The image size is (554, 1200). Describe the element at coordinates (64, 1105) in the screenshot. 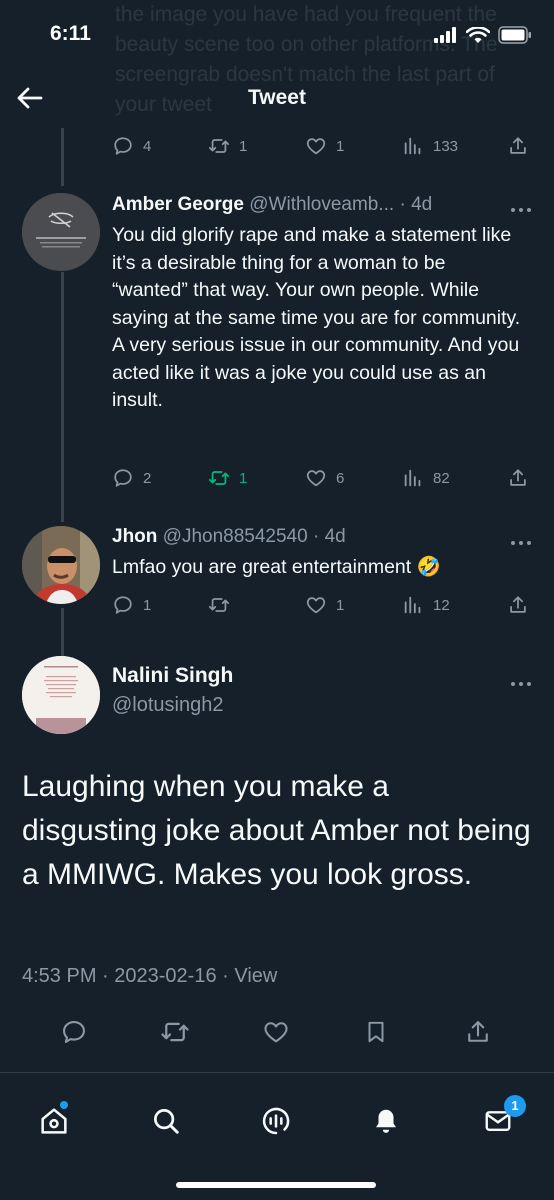

I see `home-dot-badge` at that location.